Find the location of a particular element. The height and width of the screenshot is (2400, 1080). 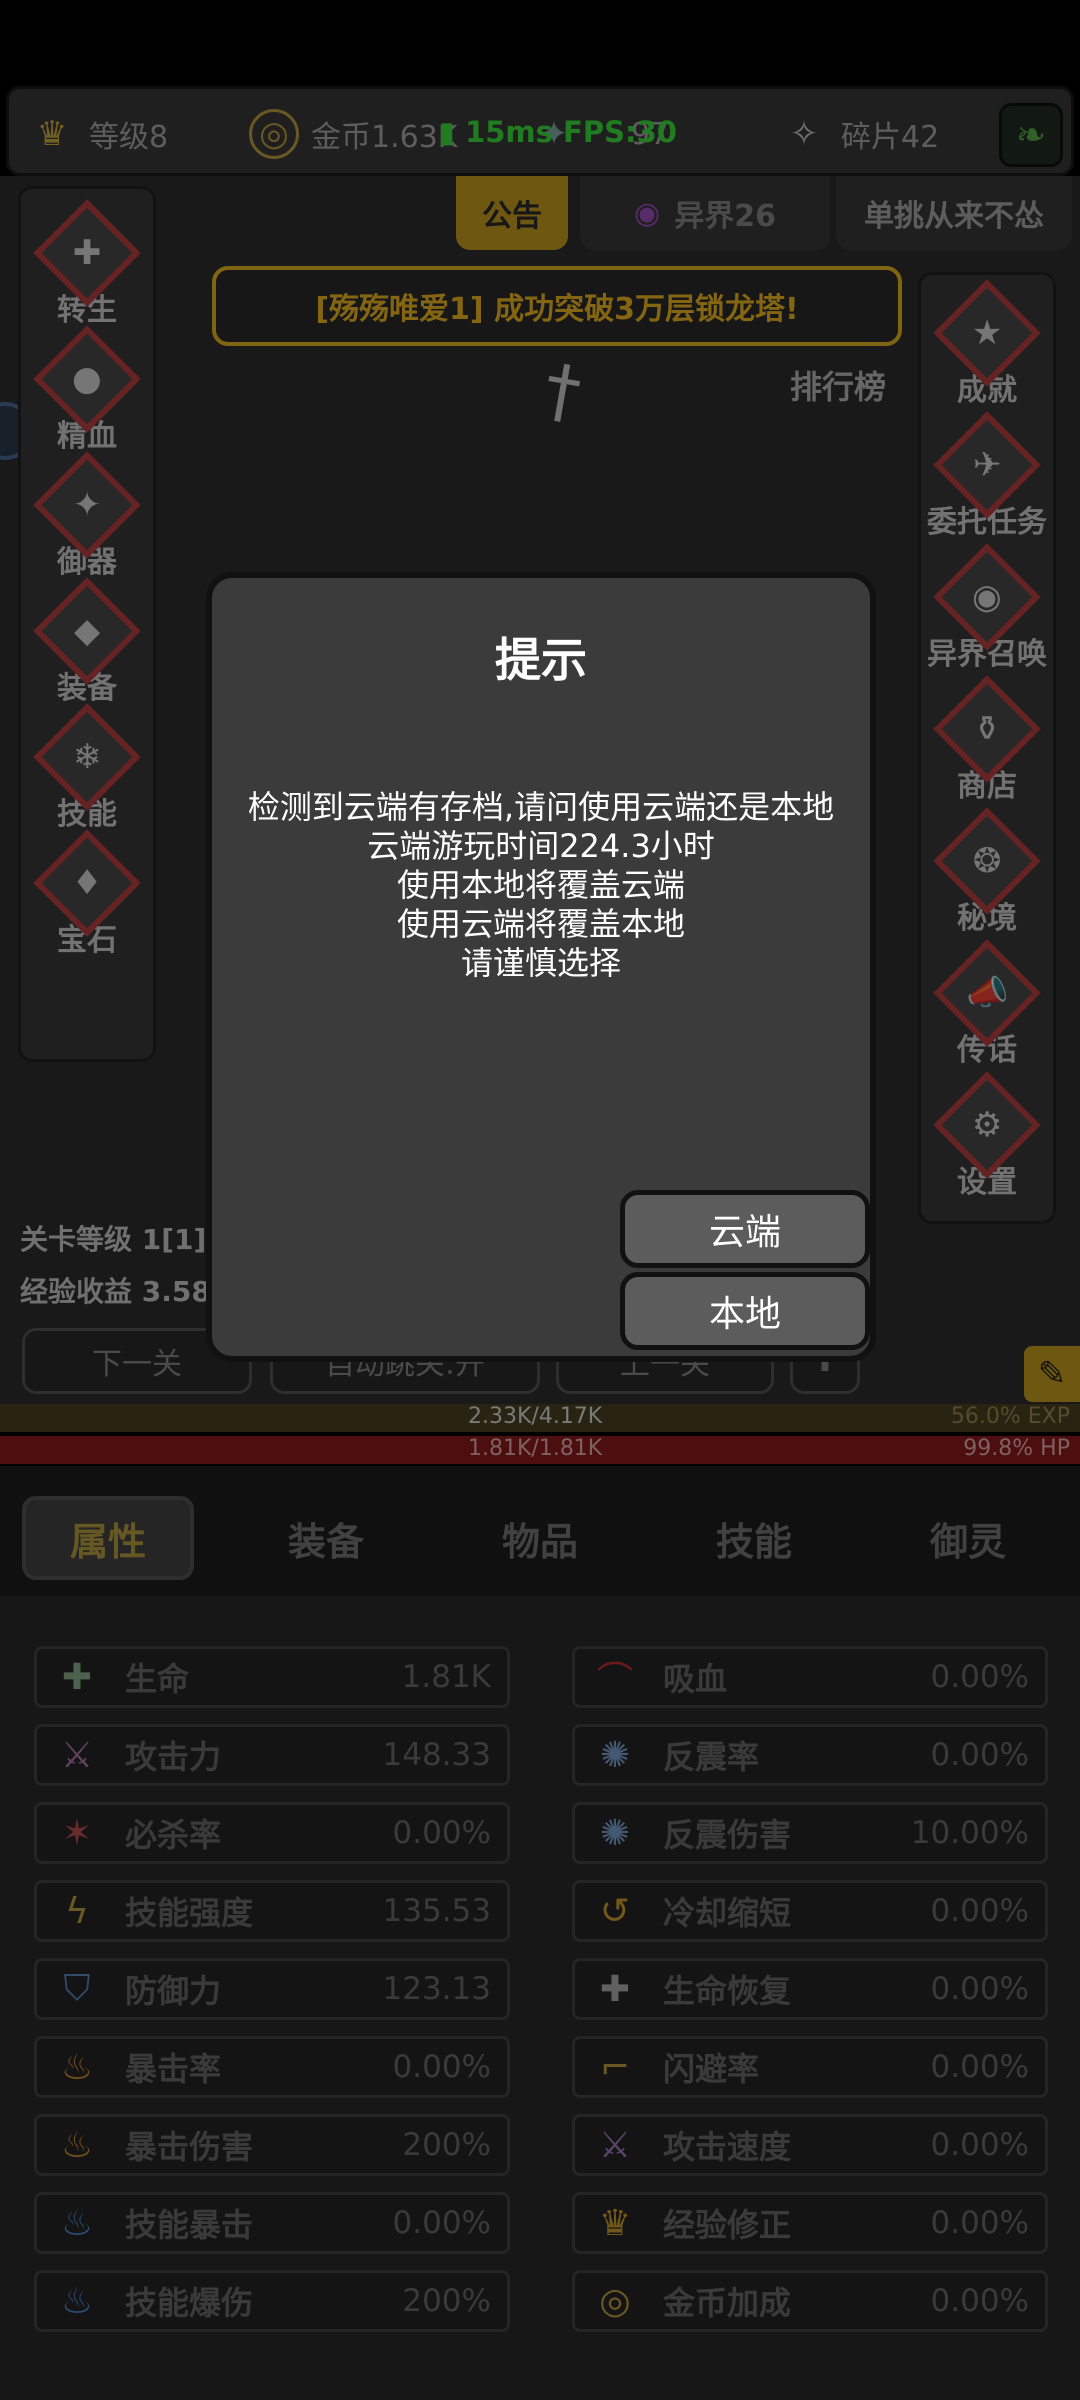

use-local-button: 本地 is located at coordinates (745, 1311).